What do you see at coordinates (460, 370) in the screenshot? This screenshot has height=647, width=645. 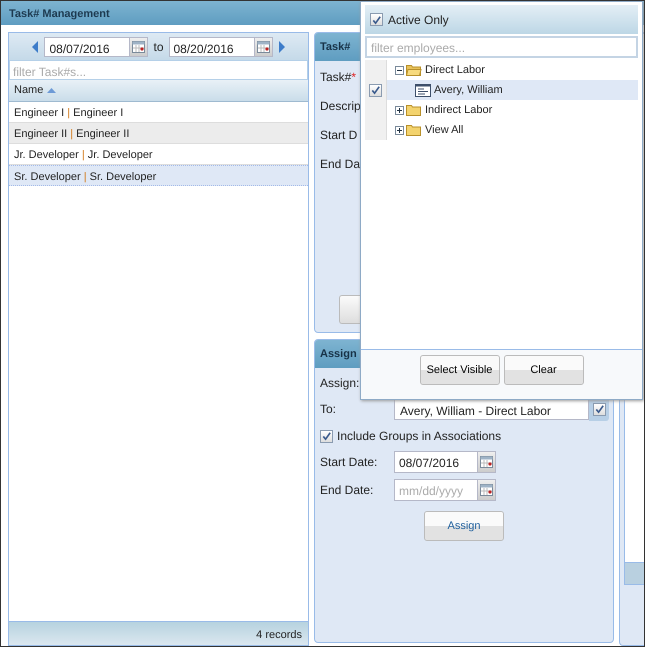 I see `select-visible-button: Select Visible` at bounding box center [460, 370].